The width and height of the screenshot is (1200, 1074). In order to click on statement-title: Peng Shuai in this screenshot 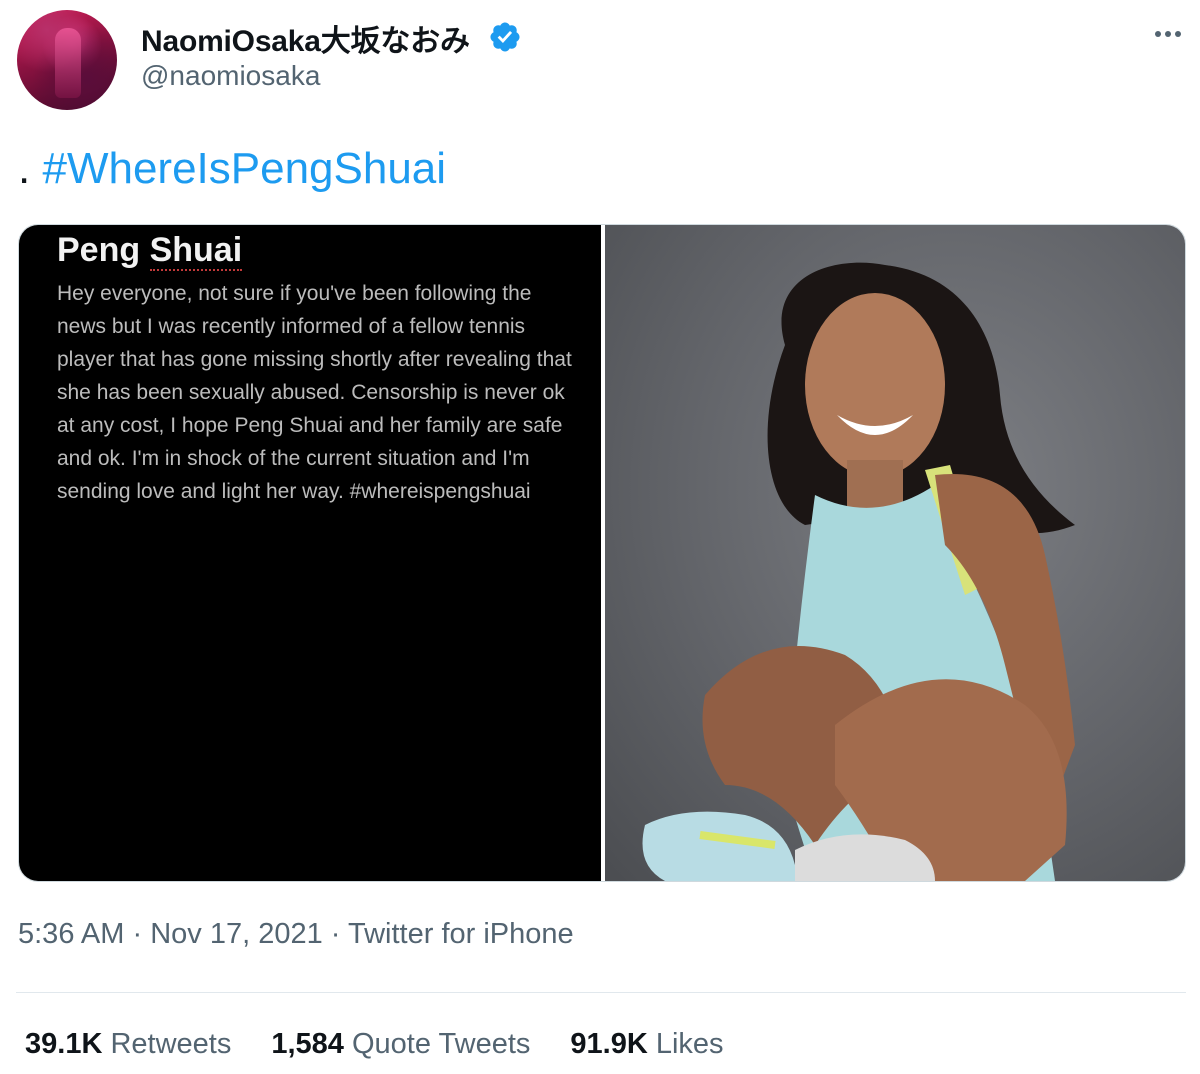, I will do `click(150, 251)`.